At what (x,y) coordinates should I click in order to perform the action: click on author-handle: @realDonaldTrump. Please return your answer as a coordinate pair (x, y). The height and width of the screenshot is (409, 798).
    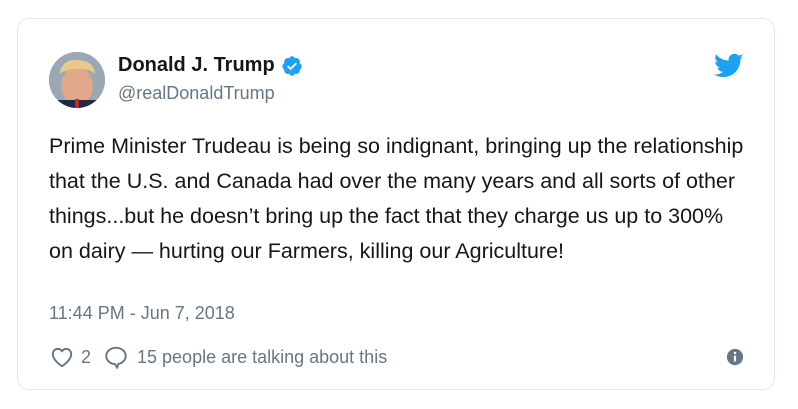
    Looking at the image, I should click on (196, 93).